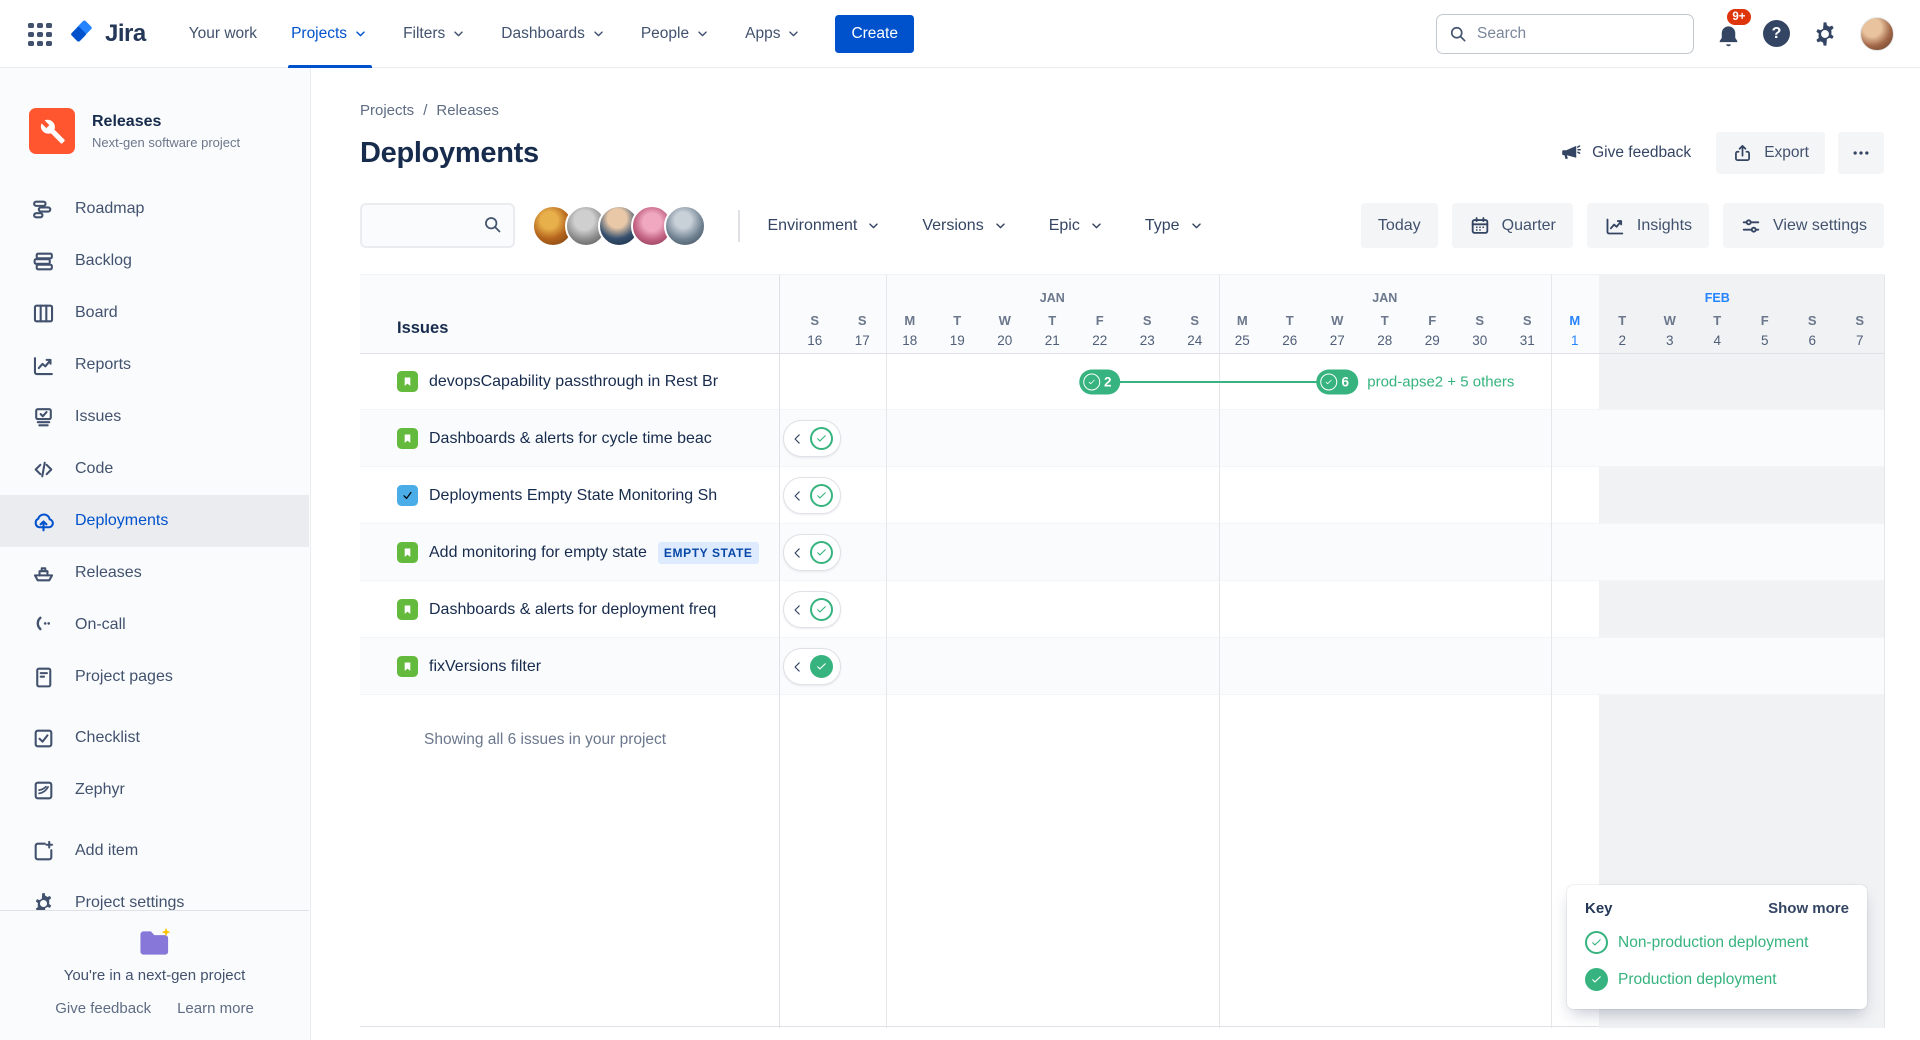 The width and height of the screenshot is (1920, 1040). I want to click on deployment-env-label: prod-apse2 + 5 others, so click(1440, 381).